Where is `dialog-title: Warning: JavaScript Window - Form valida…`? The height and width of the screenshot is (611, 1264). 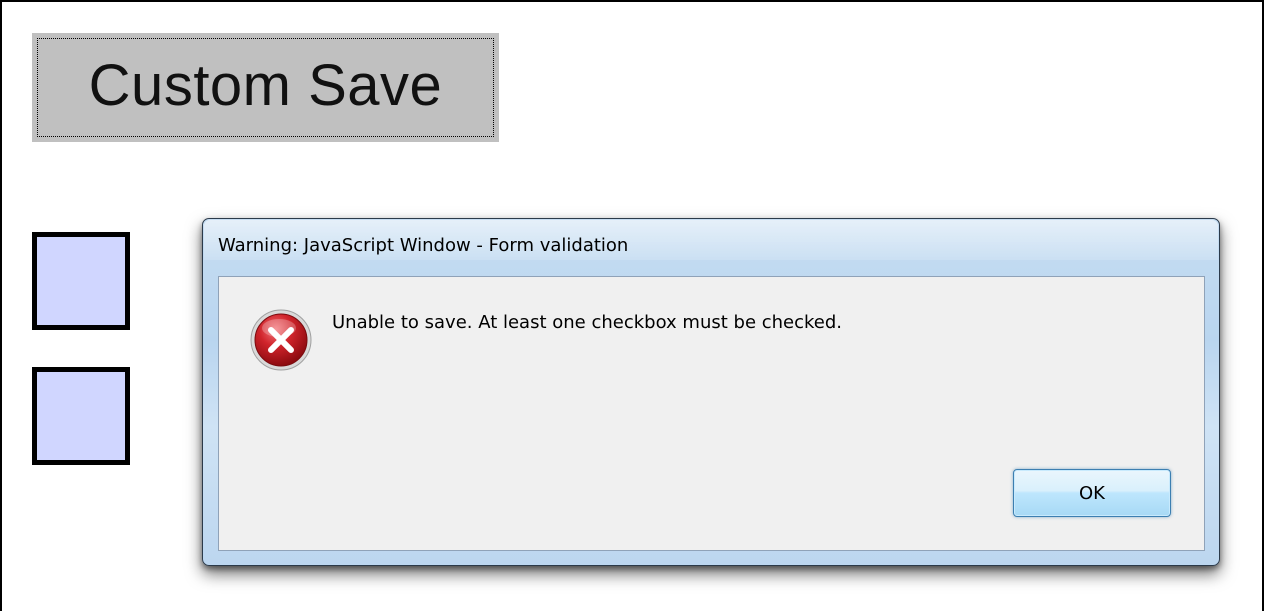 dialog-title: Warning: JavaScript Window - Form valida… is located at coordinates (423, 245).